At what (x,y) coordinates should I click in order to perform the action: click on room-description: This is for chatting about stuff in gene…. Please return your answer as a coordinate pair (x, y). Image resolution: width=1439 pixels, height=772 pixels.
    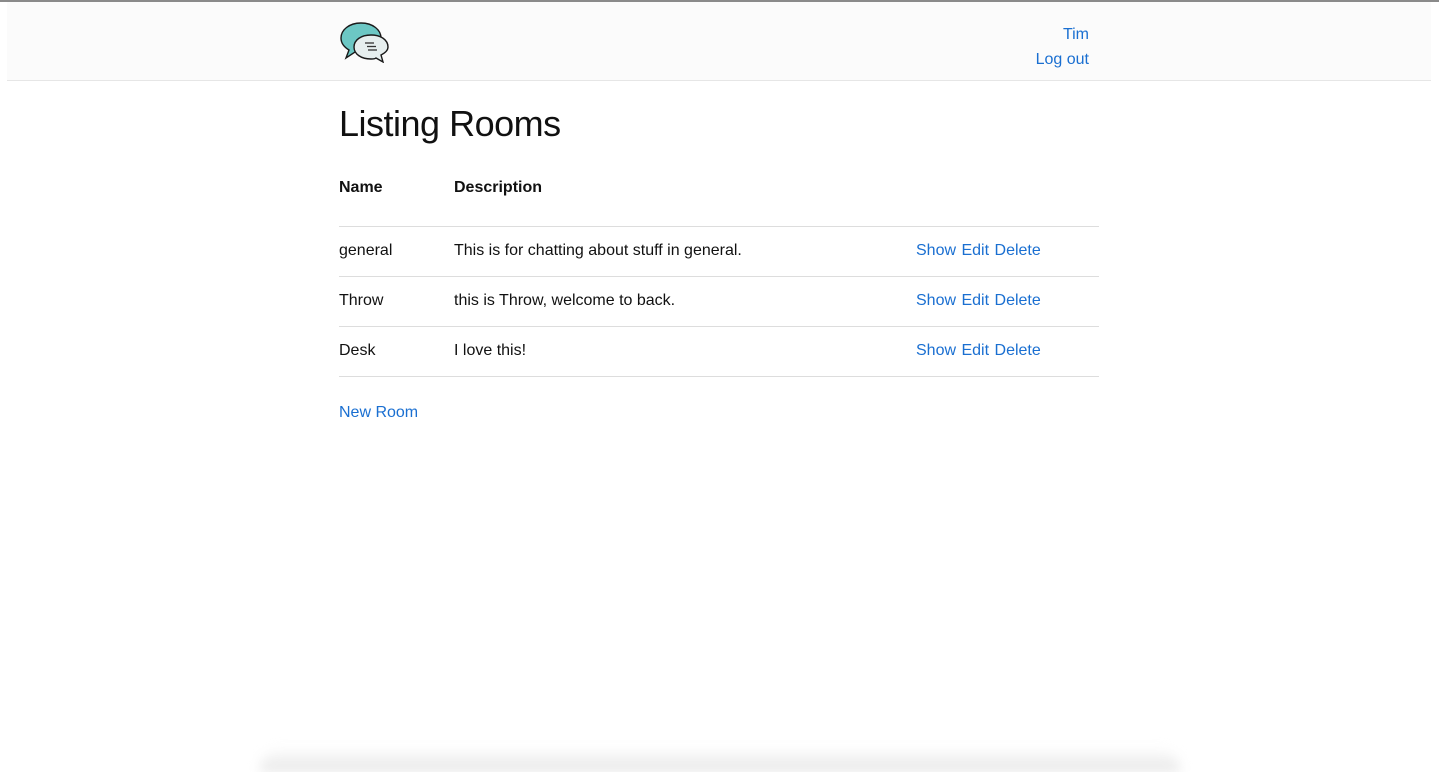
    Looking at the image, I should click on (685, 251).